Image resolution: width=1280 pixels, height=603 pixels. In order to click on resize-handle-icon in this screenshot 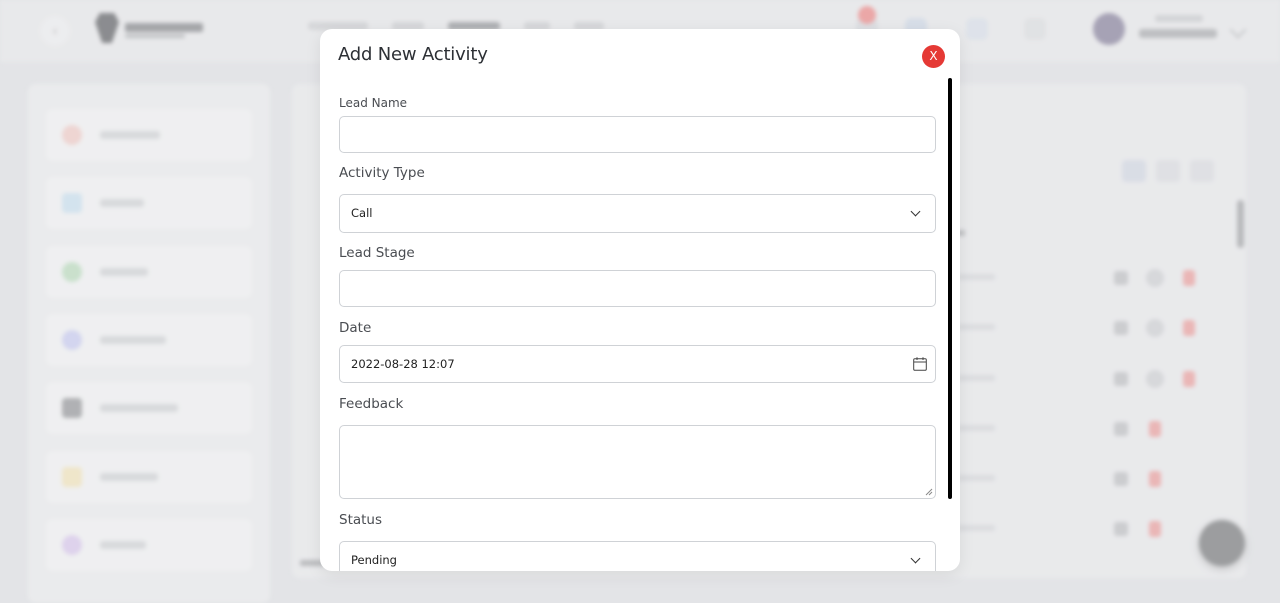, I will do `click(929, 492)`.